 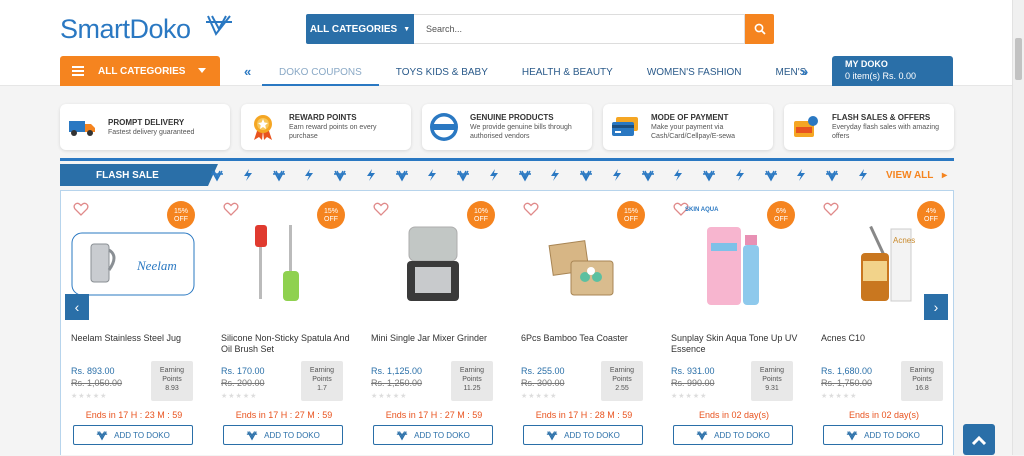 I want to click on product-name: Neelam Stainless Steel Jug, so click(x=136, y=338).